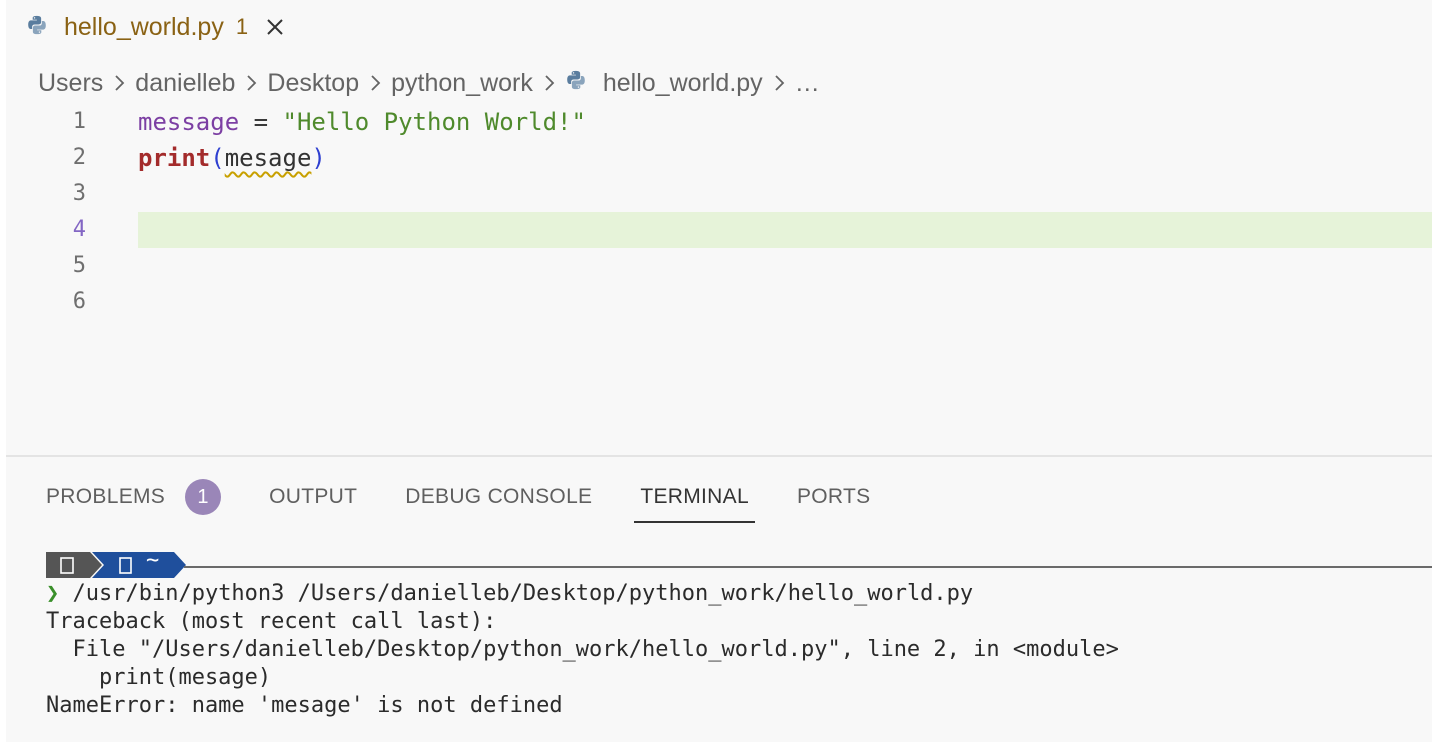  Describe the element at coordinates (144, 26) in the screenshot. I see `tab-filename: hello_world.py` at that location.